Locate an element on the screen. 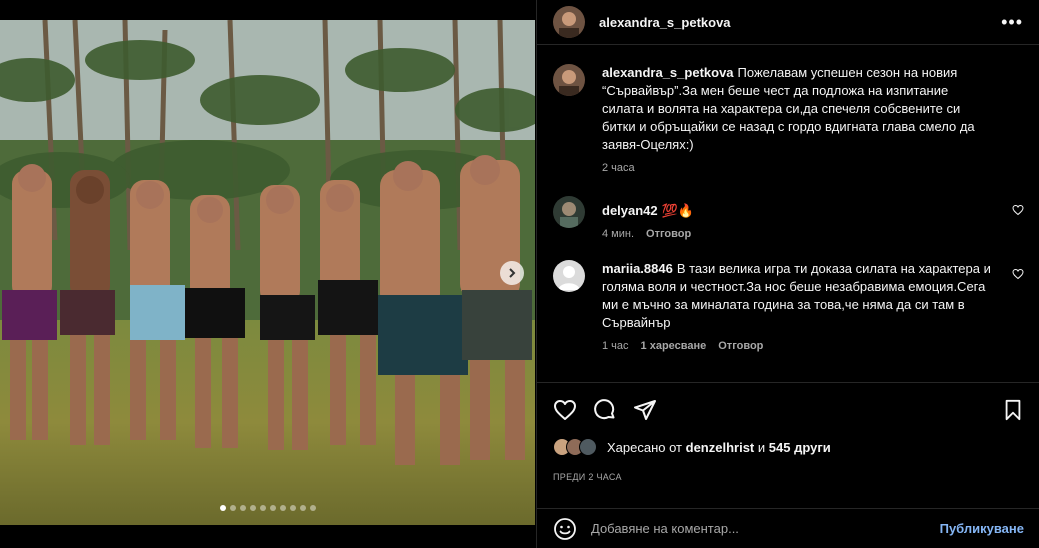 This screenshot has height=548, width=1039. post-actions is located at coordinates (788, 410).